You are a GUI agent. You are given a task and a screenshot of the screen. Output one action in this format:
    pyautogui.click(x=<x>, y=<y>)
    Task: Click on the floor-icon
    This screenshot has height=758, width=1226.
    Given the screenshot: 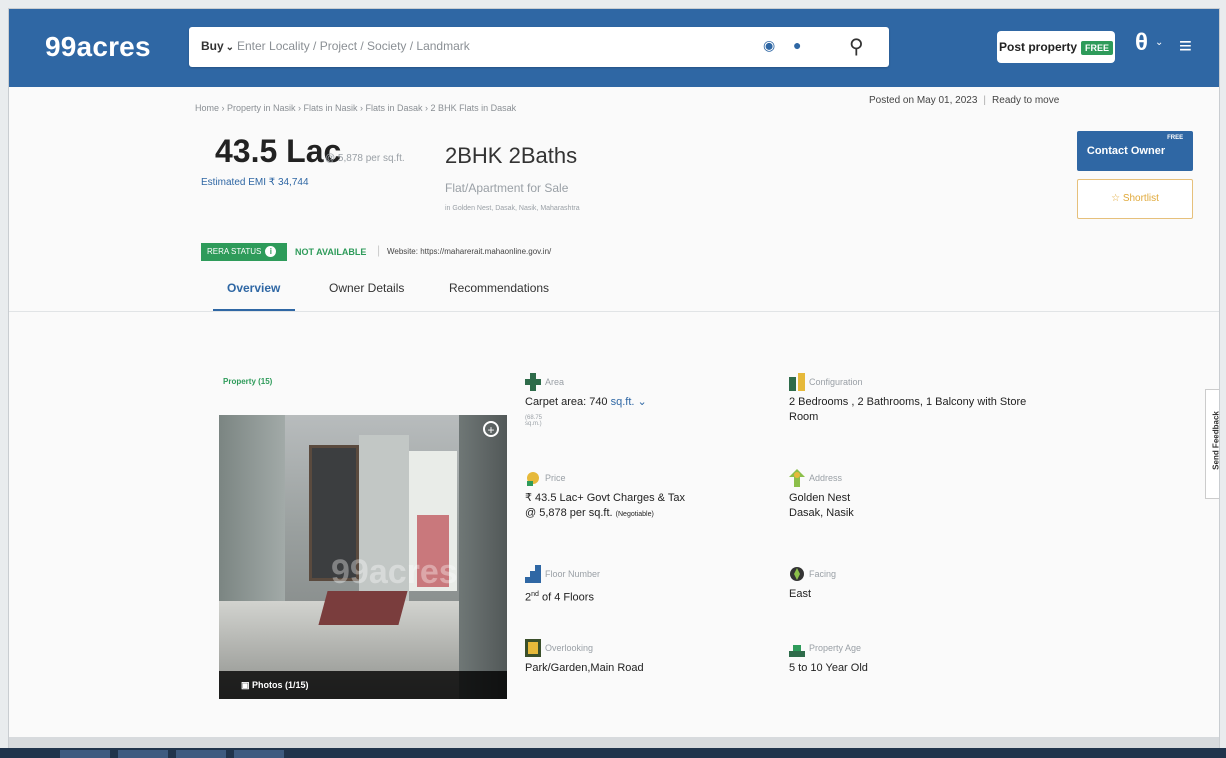 What is the action you would take?
    pyautogui.click(x=533, y=574)
    